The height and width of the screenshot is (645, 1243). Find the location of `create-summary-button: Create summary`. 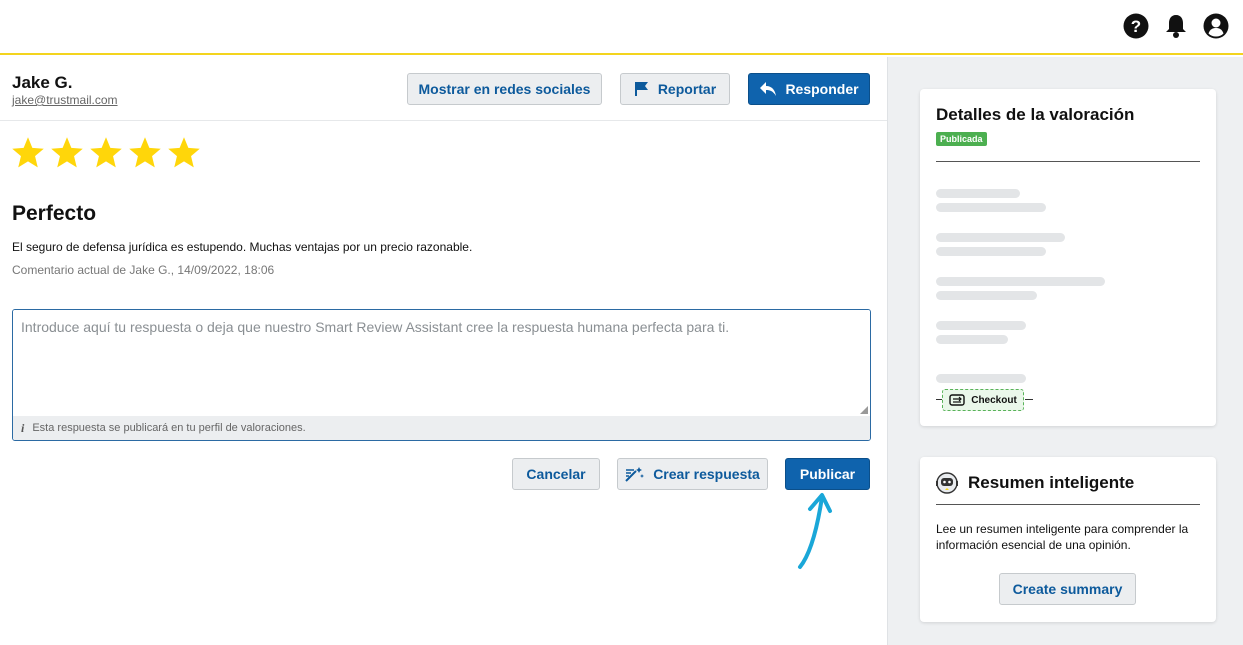

create-summary-button: Create summary is located at coordinates (1067, 589).